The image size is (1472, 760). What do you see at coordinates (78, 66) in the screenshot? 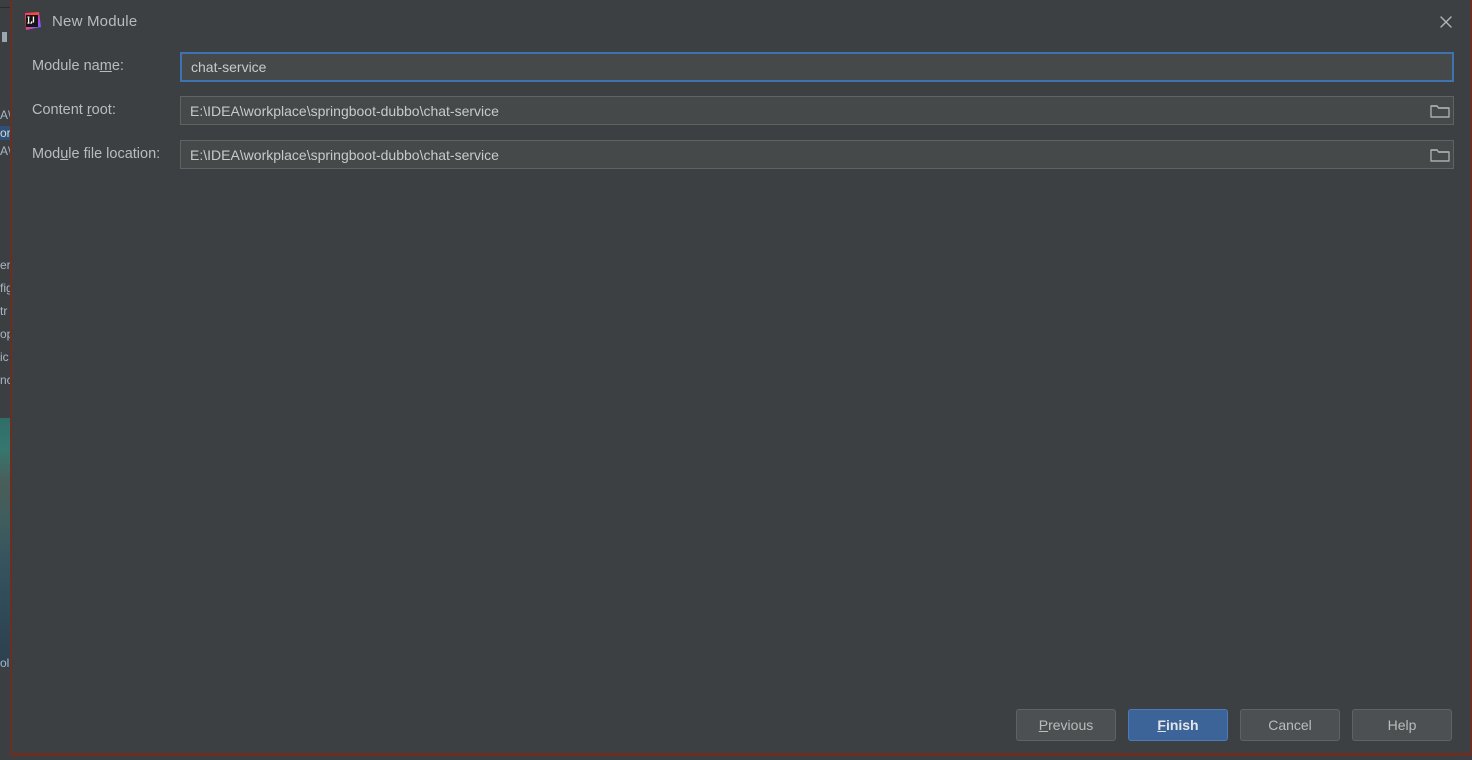
I see `module-name-label: Module name:` at bounding box center [78, 66].